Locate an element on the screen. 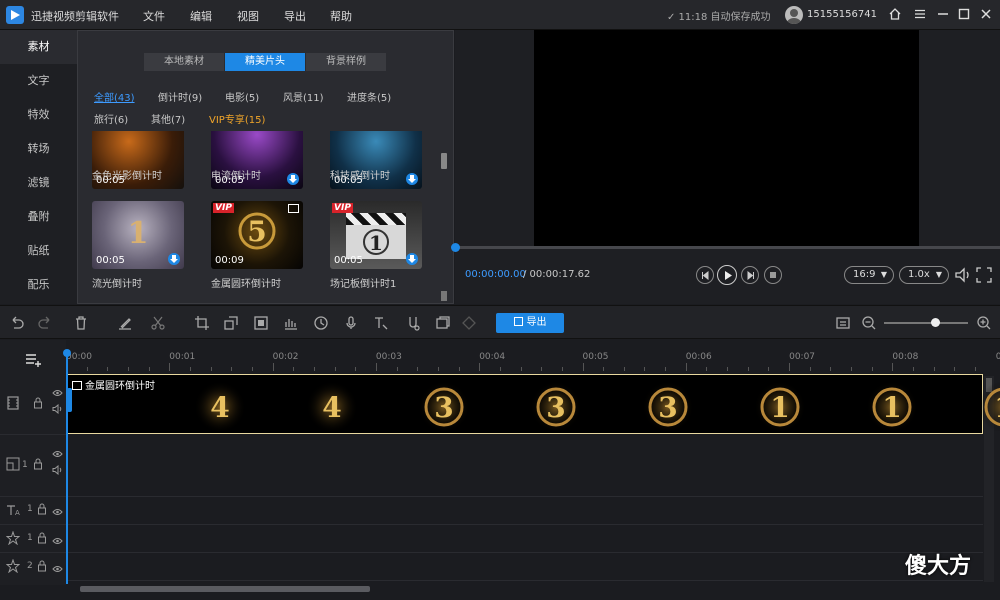 The image size is (1000, 600). filter-scenery: 风景(11) is located at coordinates (303, 96).